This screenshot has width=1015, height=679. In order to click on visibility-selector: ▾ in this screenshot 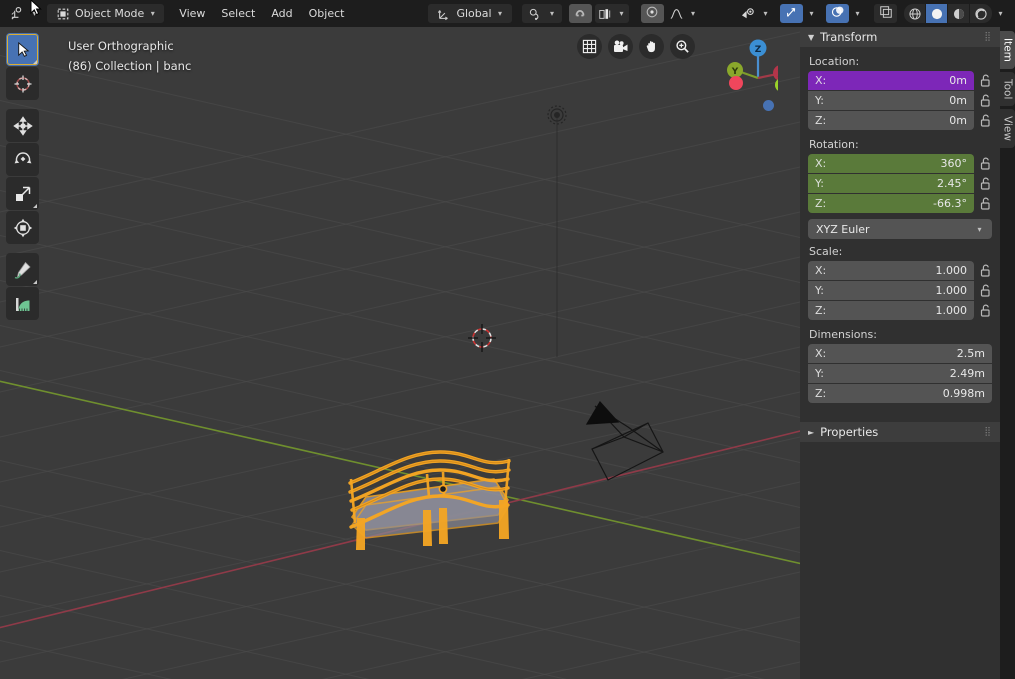, I will do `click(755, 13)`.